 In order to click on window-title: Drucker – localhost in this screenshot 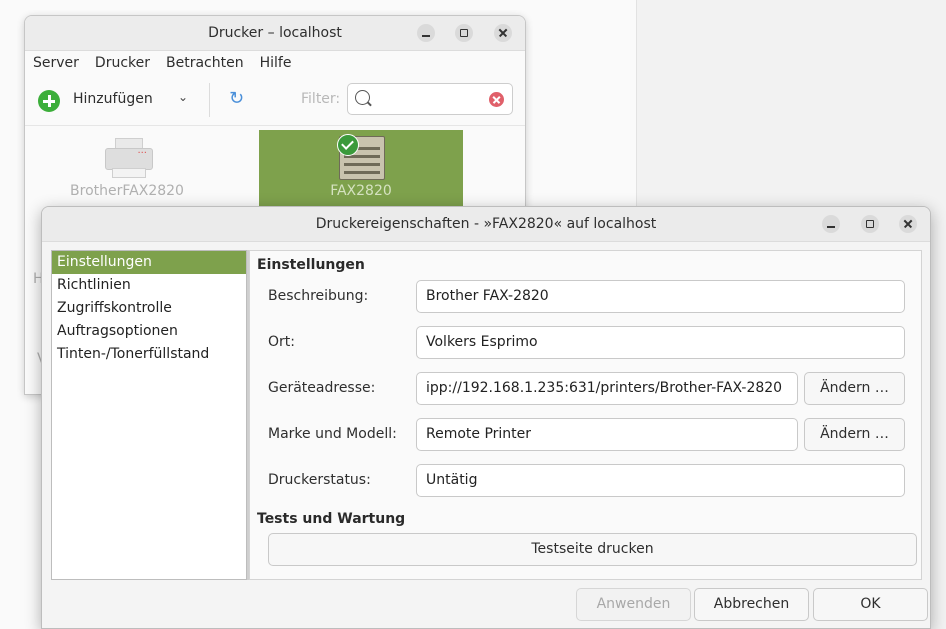, I will do `click(275, 33)`.